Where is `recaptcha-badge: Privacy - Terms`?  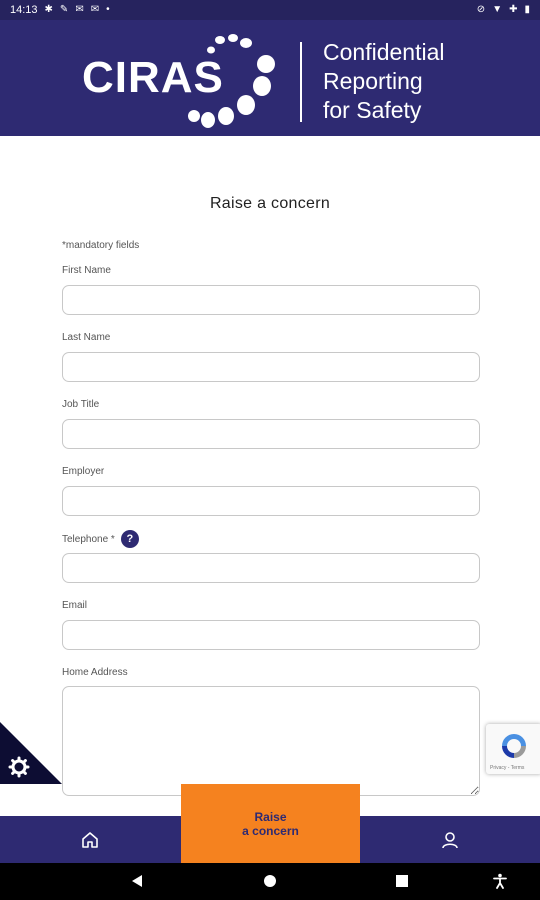
recaptcha-badge: Privacy - Terms is located at coordinates (513, 749).